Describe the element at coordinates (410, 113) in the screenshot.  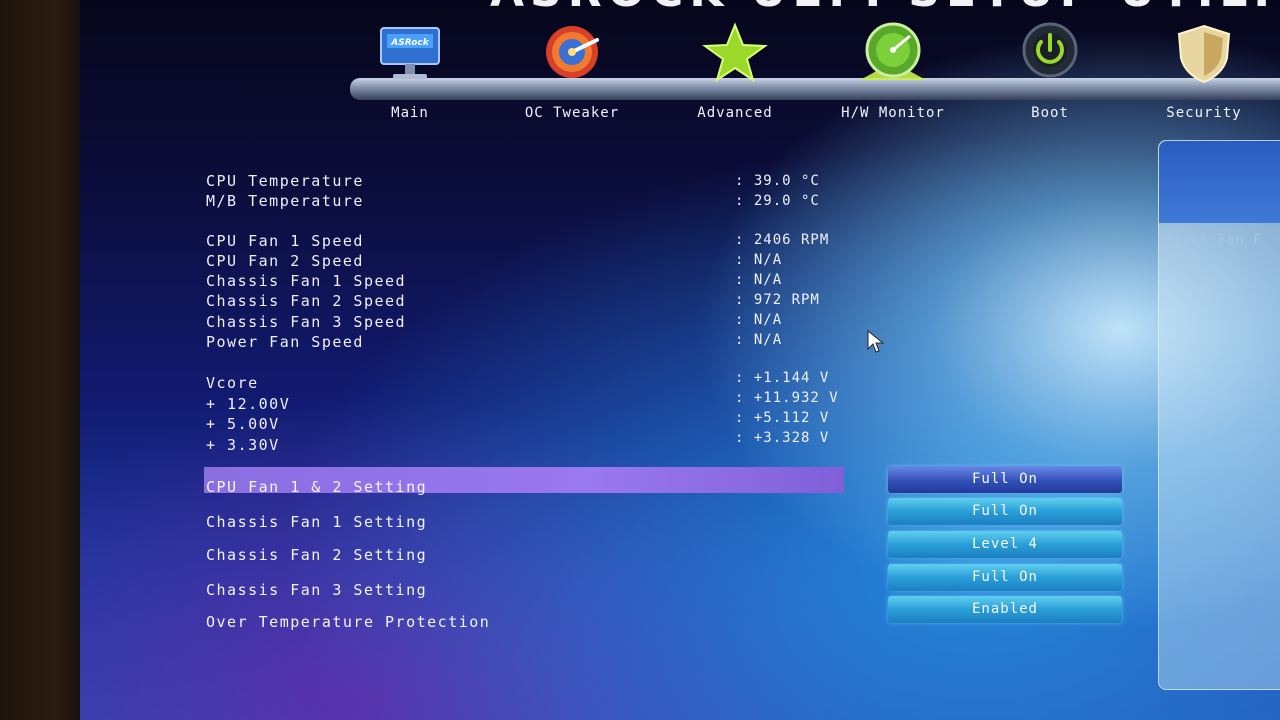
I see `tab-main-label: Main` at that location.